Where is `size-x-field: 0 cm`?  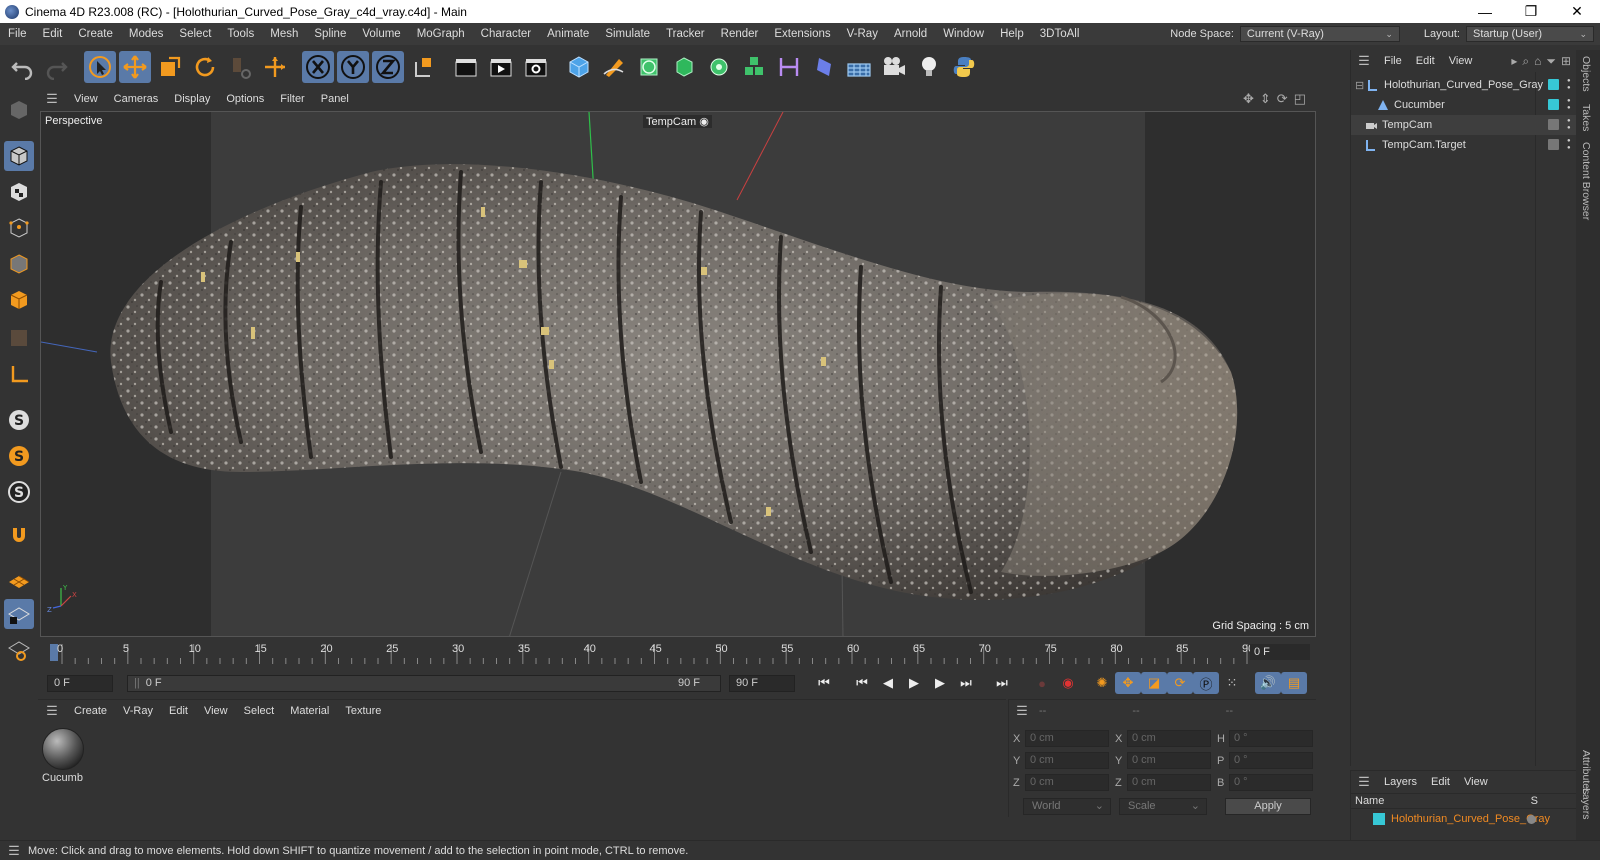 size-x-field: 0 cm is located at coordinates (1169, 738).